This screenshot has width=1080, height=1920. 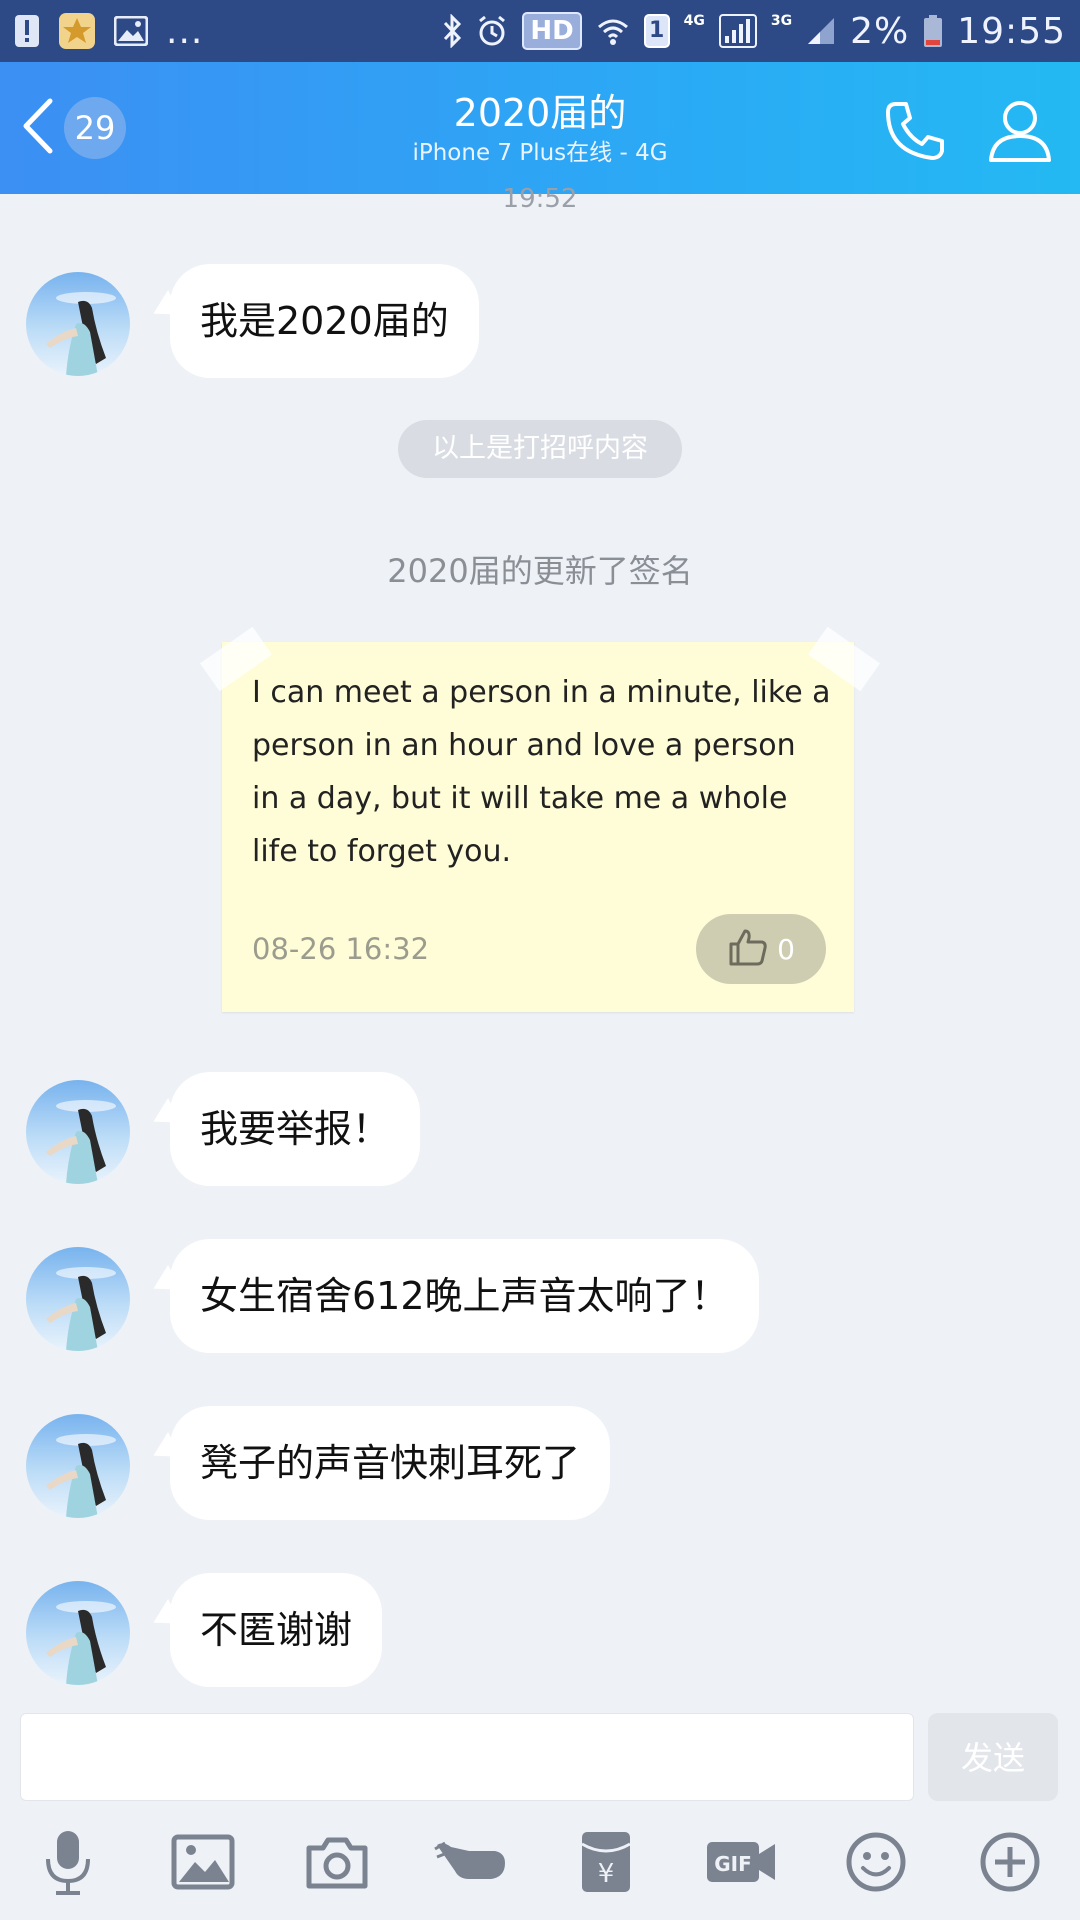 I want to click on more-actions-button, so click(x=1010, y=1864).